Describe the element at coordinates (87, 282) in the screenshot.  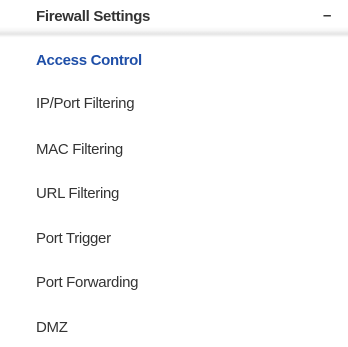
I see `menu-item-port-forwarding: Port Forwarding` at that location.